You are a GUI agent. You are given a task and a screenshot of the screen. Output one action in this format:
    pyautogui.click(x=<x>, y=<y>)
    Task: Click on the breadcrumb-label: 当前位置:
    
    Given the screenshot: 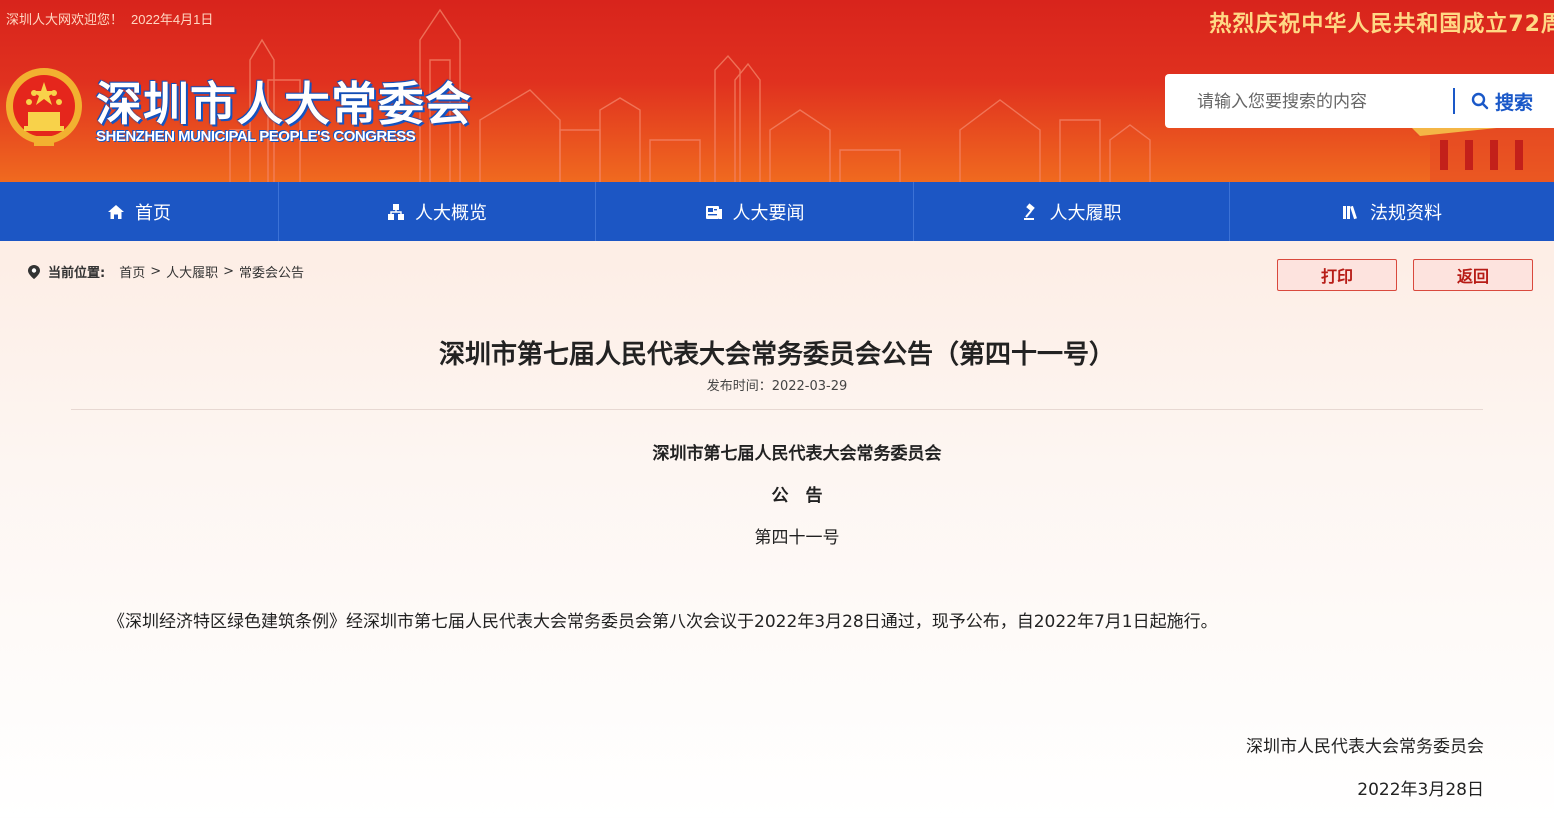 What is the action you would take?
    pyautogui.click(x=77, y=273)
    